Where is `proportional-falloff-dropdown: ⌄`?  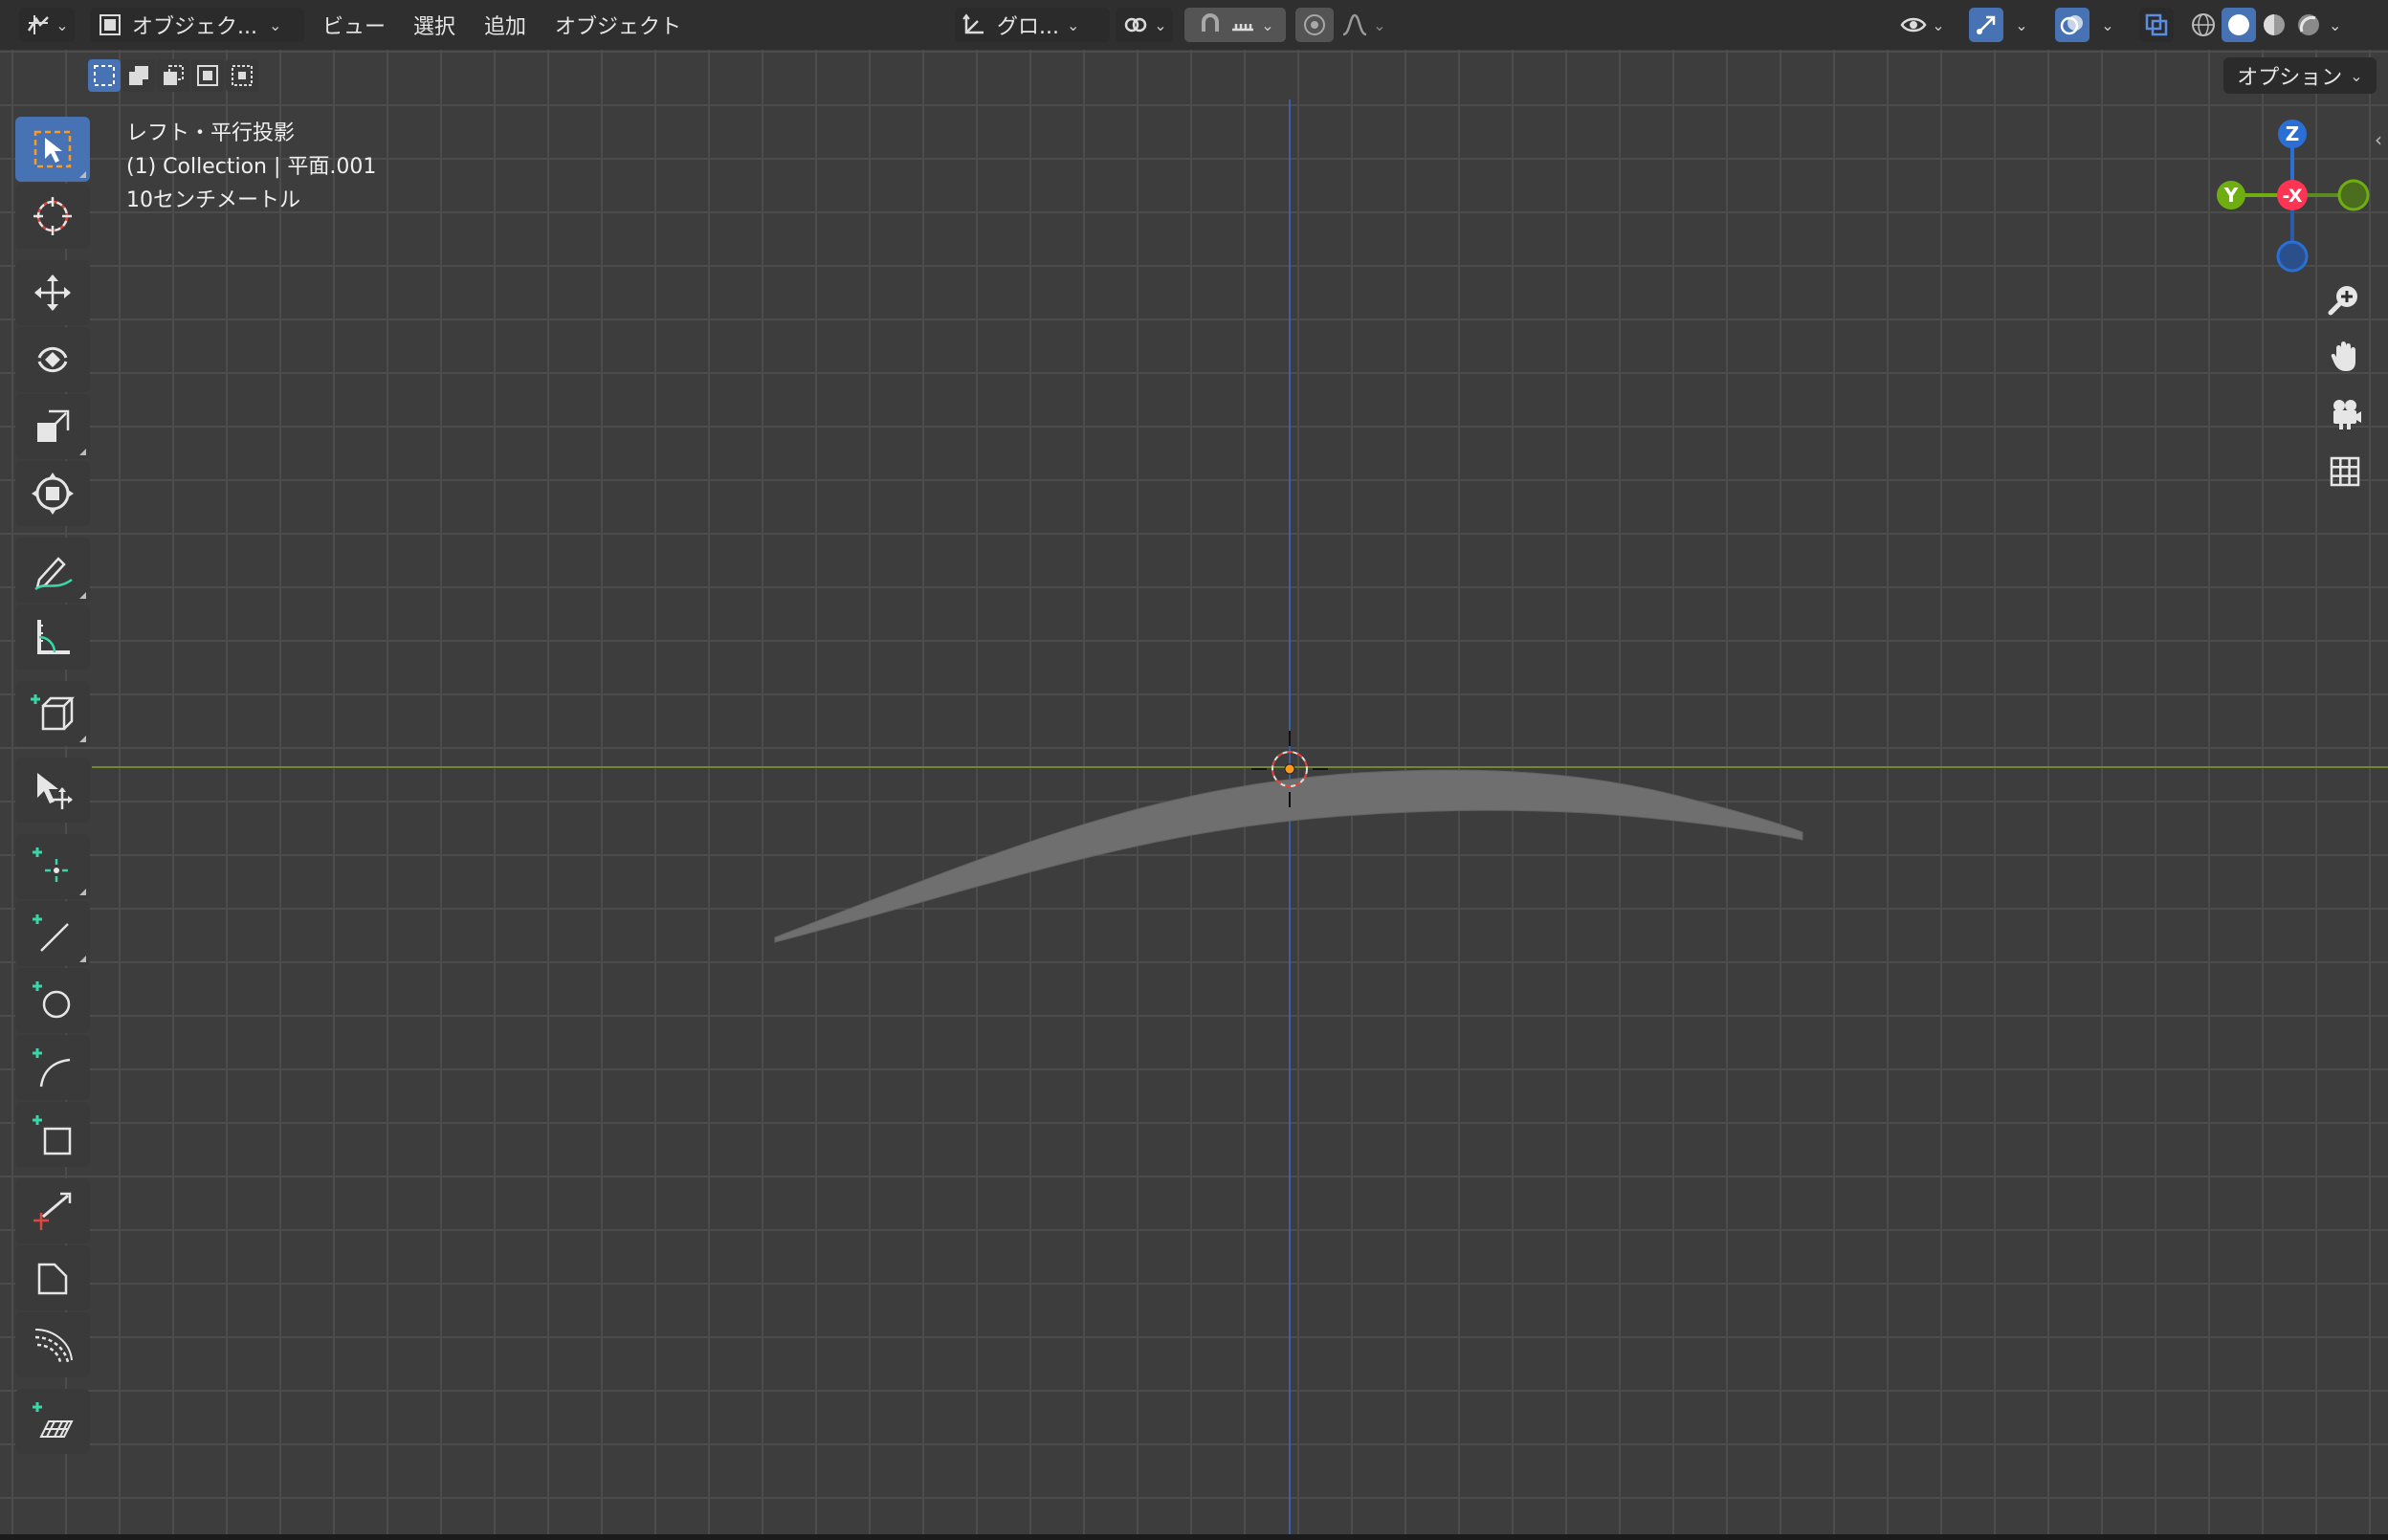
proportional-falloff-dropdown: ⌄ is located at coordinates (1364, 25).